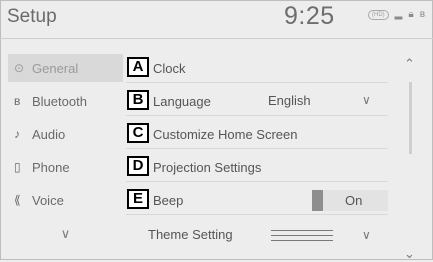 The height and width of the screenshot is (262, 433). What do you see at coordinates (32, 16) in the screenshot?
I see `page-title: Setup` at bounding box center [32, 16].